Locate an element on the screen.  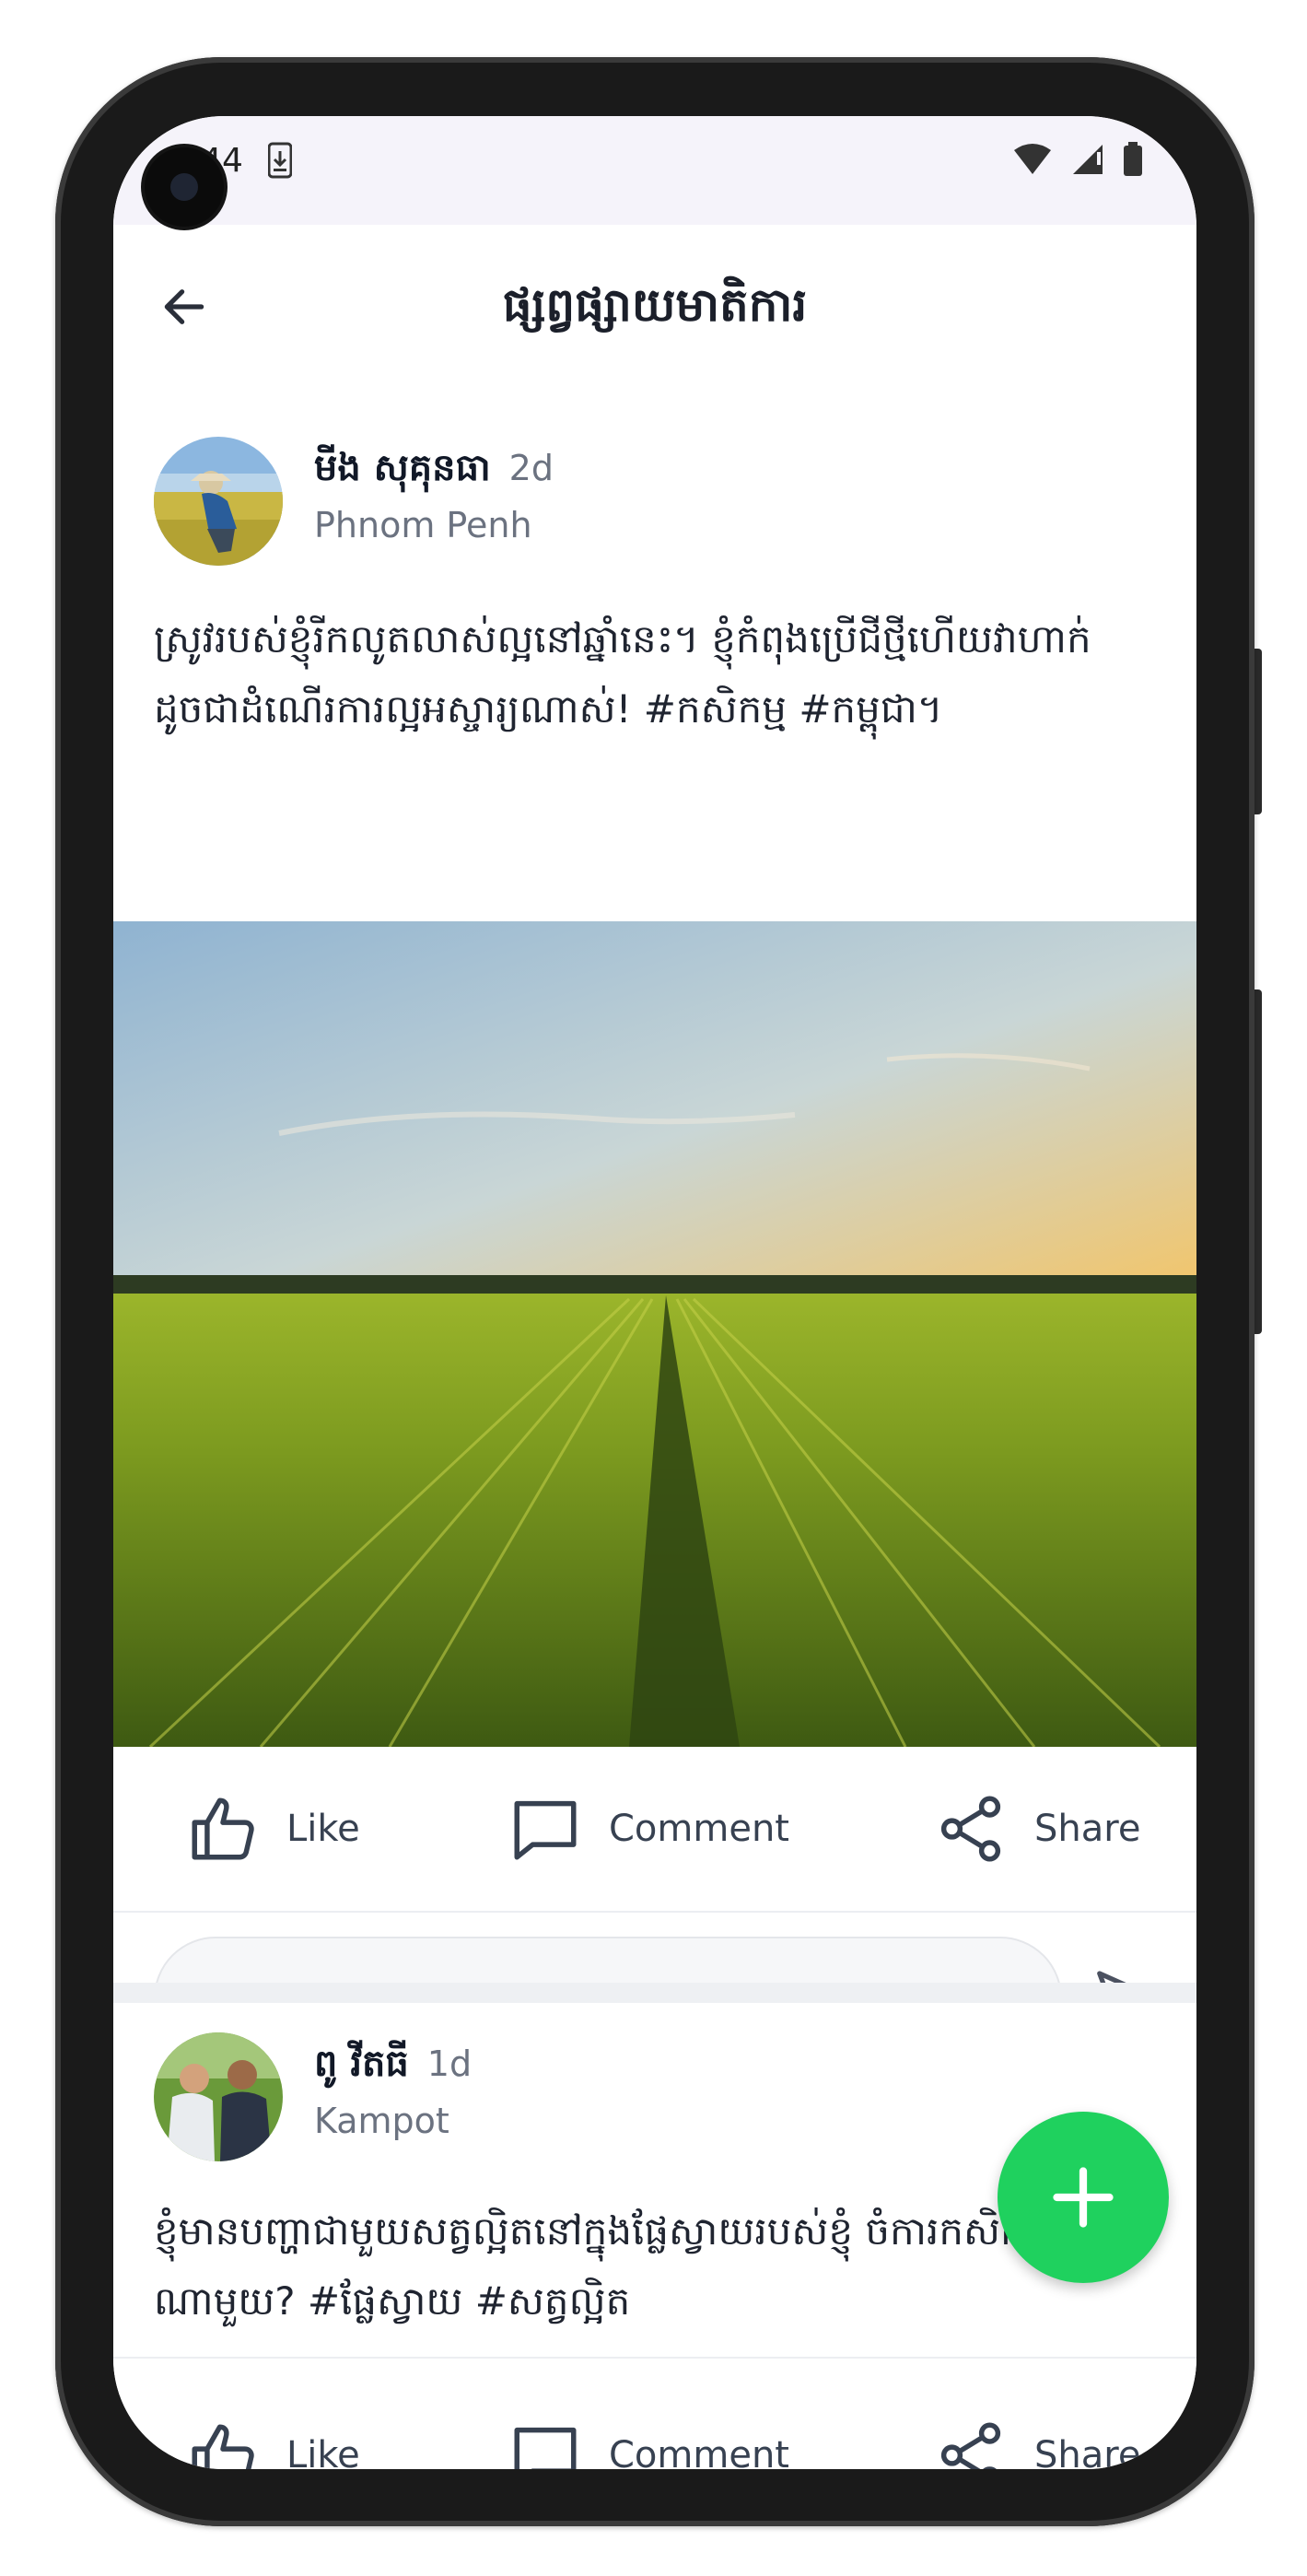
post-location: Phnom Penh is located at coordinates (423, 525).